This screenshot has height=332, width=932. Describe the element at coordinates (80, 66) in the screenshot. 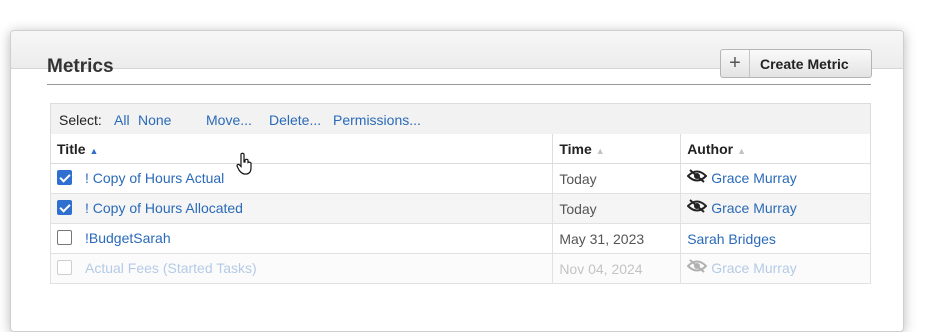

I see `page-title: Metrics` at that location.